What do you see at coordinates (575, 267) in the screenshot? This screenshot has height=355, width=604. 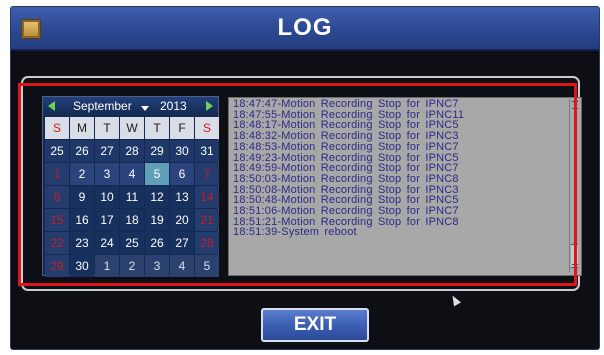 I see `scroll-down-icon` at bounding box center [575, 267].